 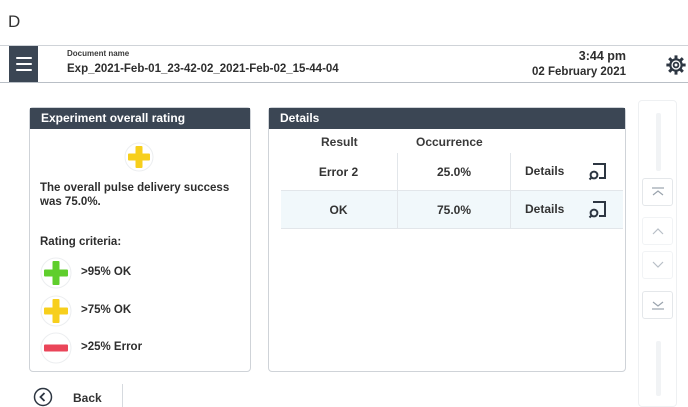 What do you see at coordinates (658, 142) in the screenshot?
I see `scroll-track` at bounding box center [658, 142].